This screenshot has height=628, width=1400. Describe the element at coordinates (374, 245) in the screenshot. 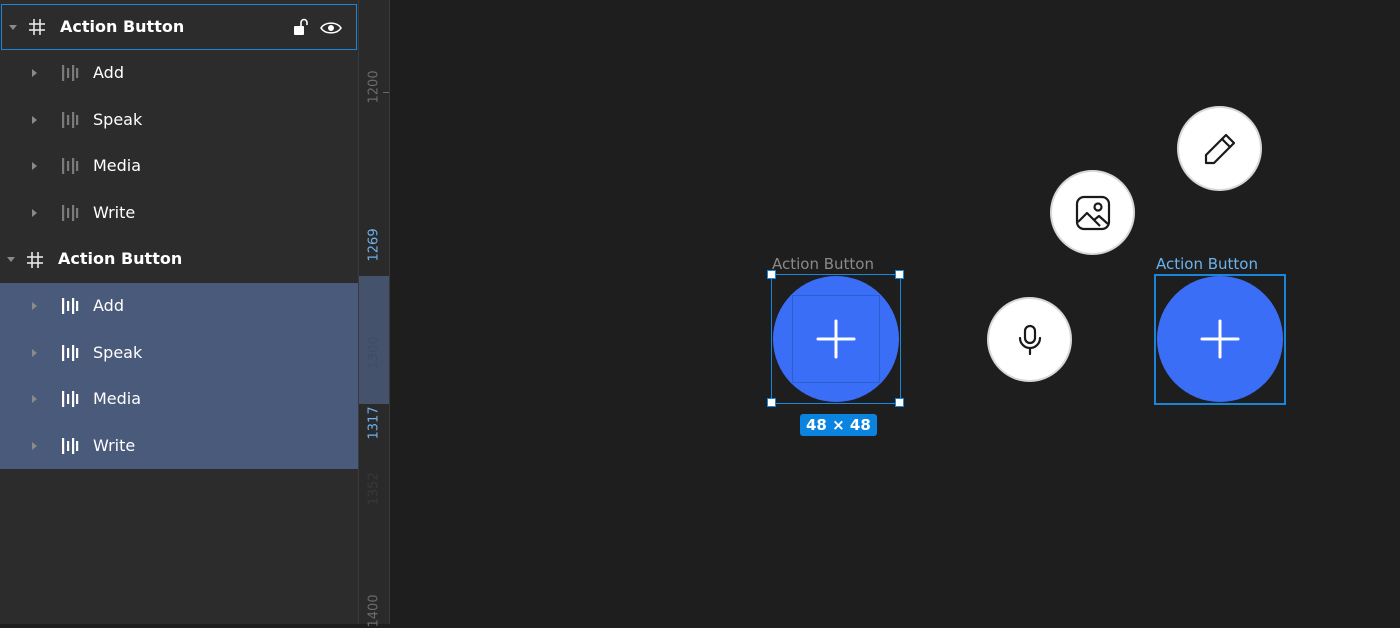

I see `ruler-label-selection-start: 1269` at that location.